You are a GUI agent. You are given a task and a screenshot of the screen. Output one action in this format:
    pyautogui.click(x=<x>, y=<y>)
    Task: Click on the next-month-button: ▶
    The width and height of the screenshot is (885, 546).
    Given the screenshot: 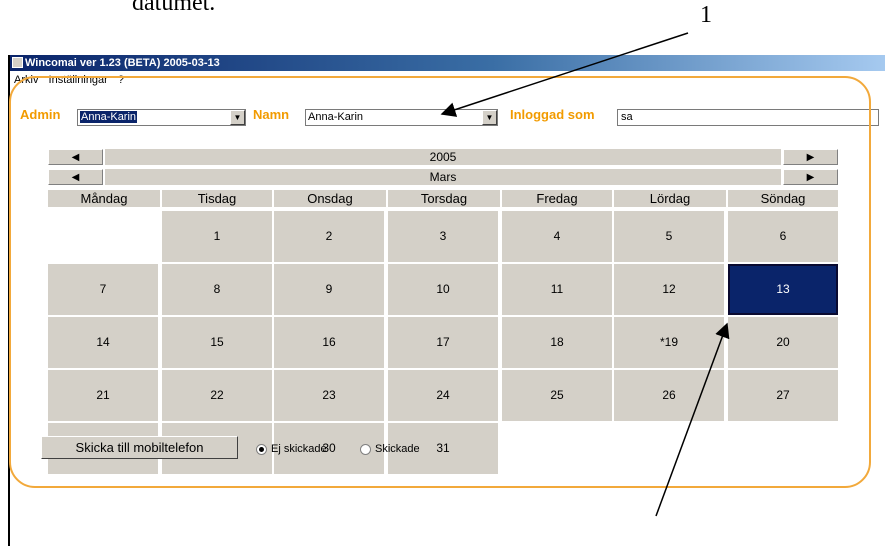 What is the action you would take?
    pyautogui.click(x=810, y=177)
    